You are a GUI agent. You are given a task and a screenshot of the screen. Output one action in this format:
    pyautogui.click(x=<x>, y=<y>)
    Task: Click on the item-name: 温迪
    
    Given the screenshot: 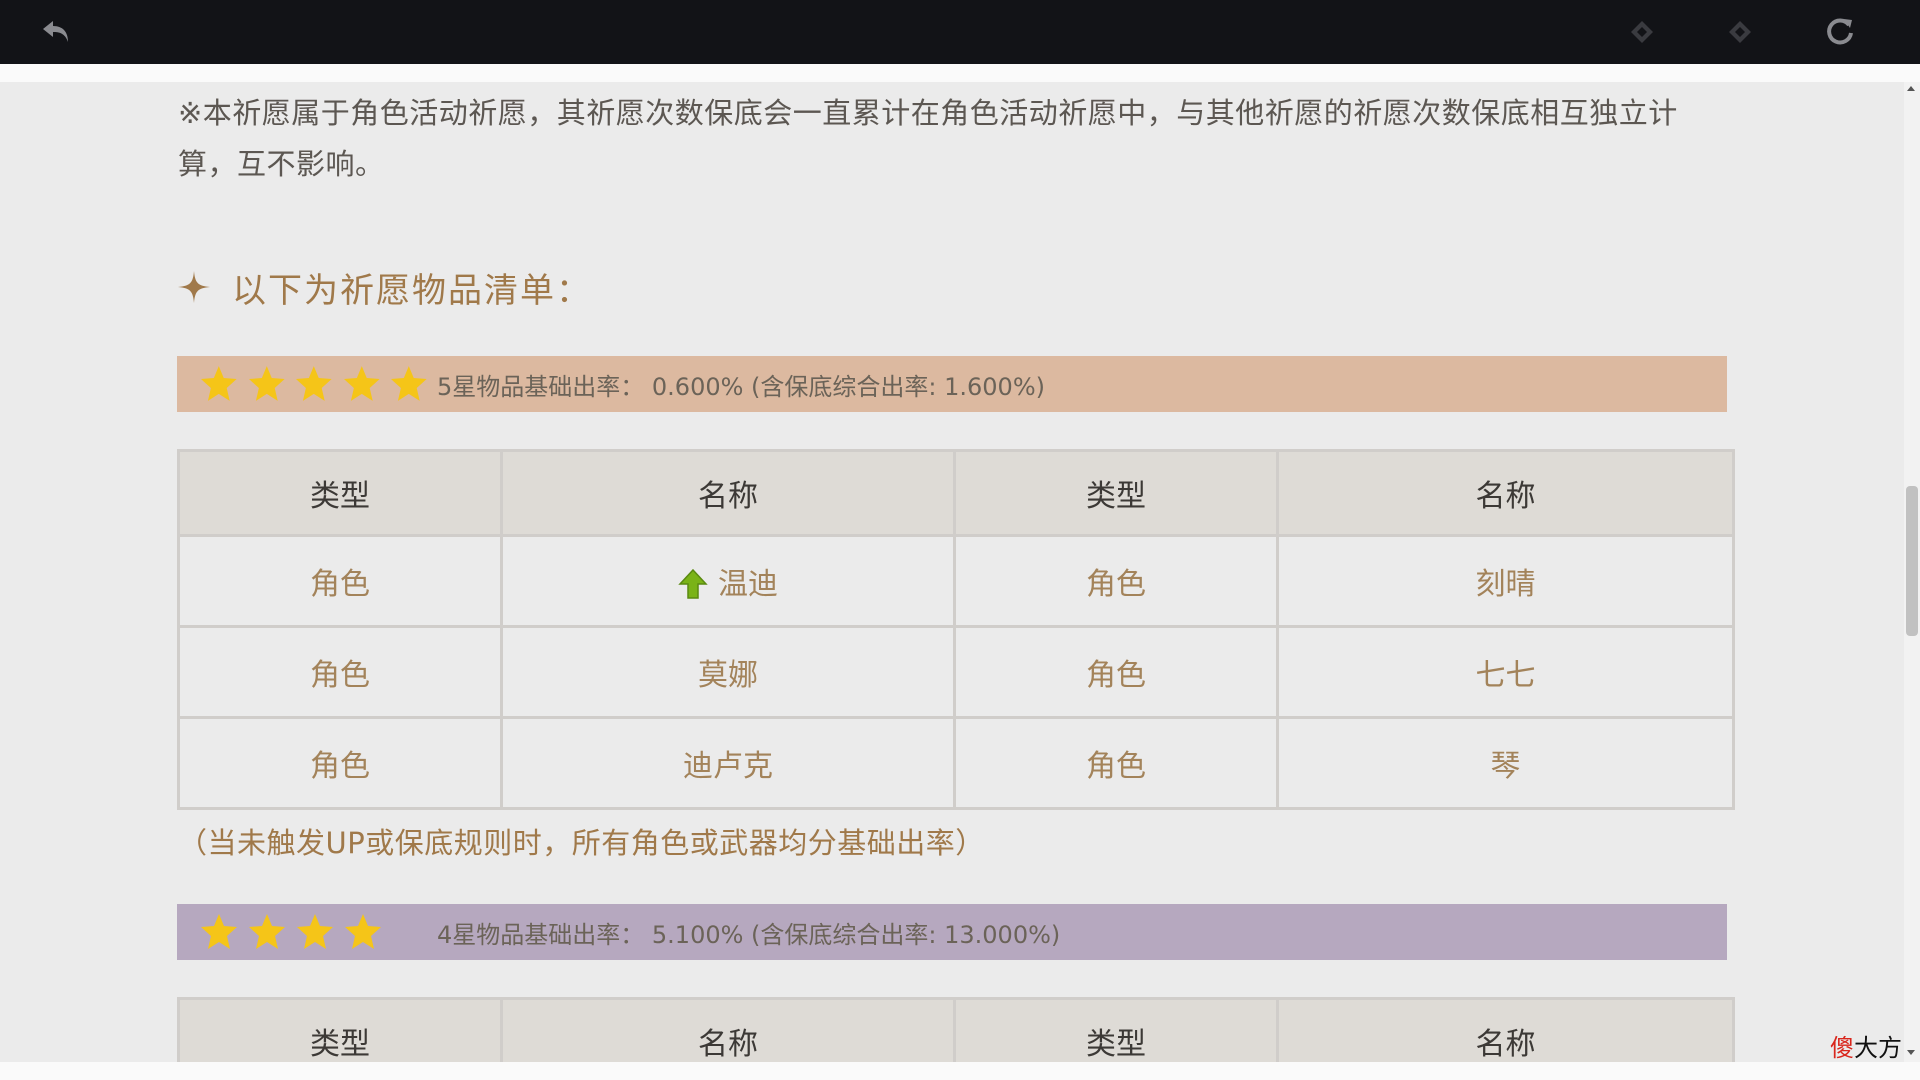 What is the action you would take?
    pyautogui.click(x=748, y=584)
    